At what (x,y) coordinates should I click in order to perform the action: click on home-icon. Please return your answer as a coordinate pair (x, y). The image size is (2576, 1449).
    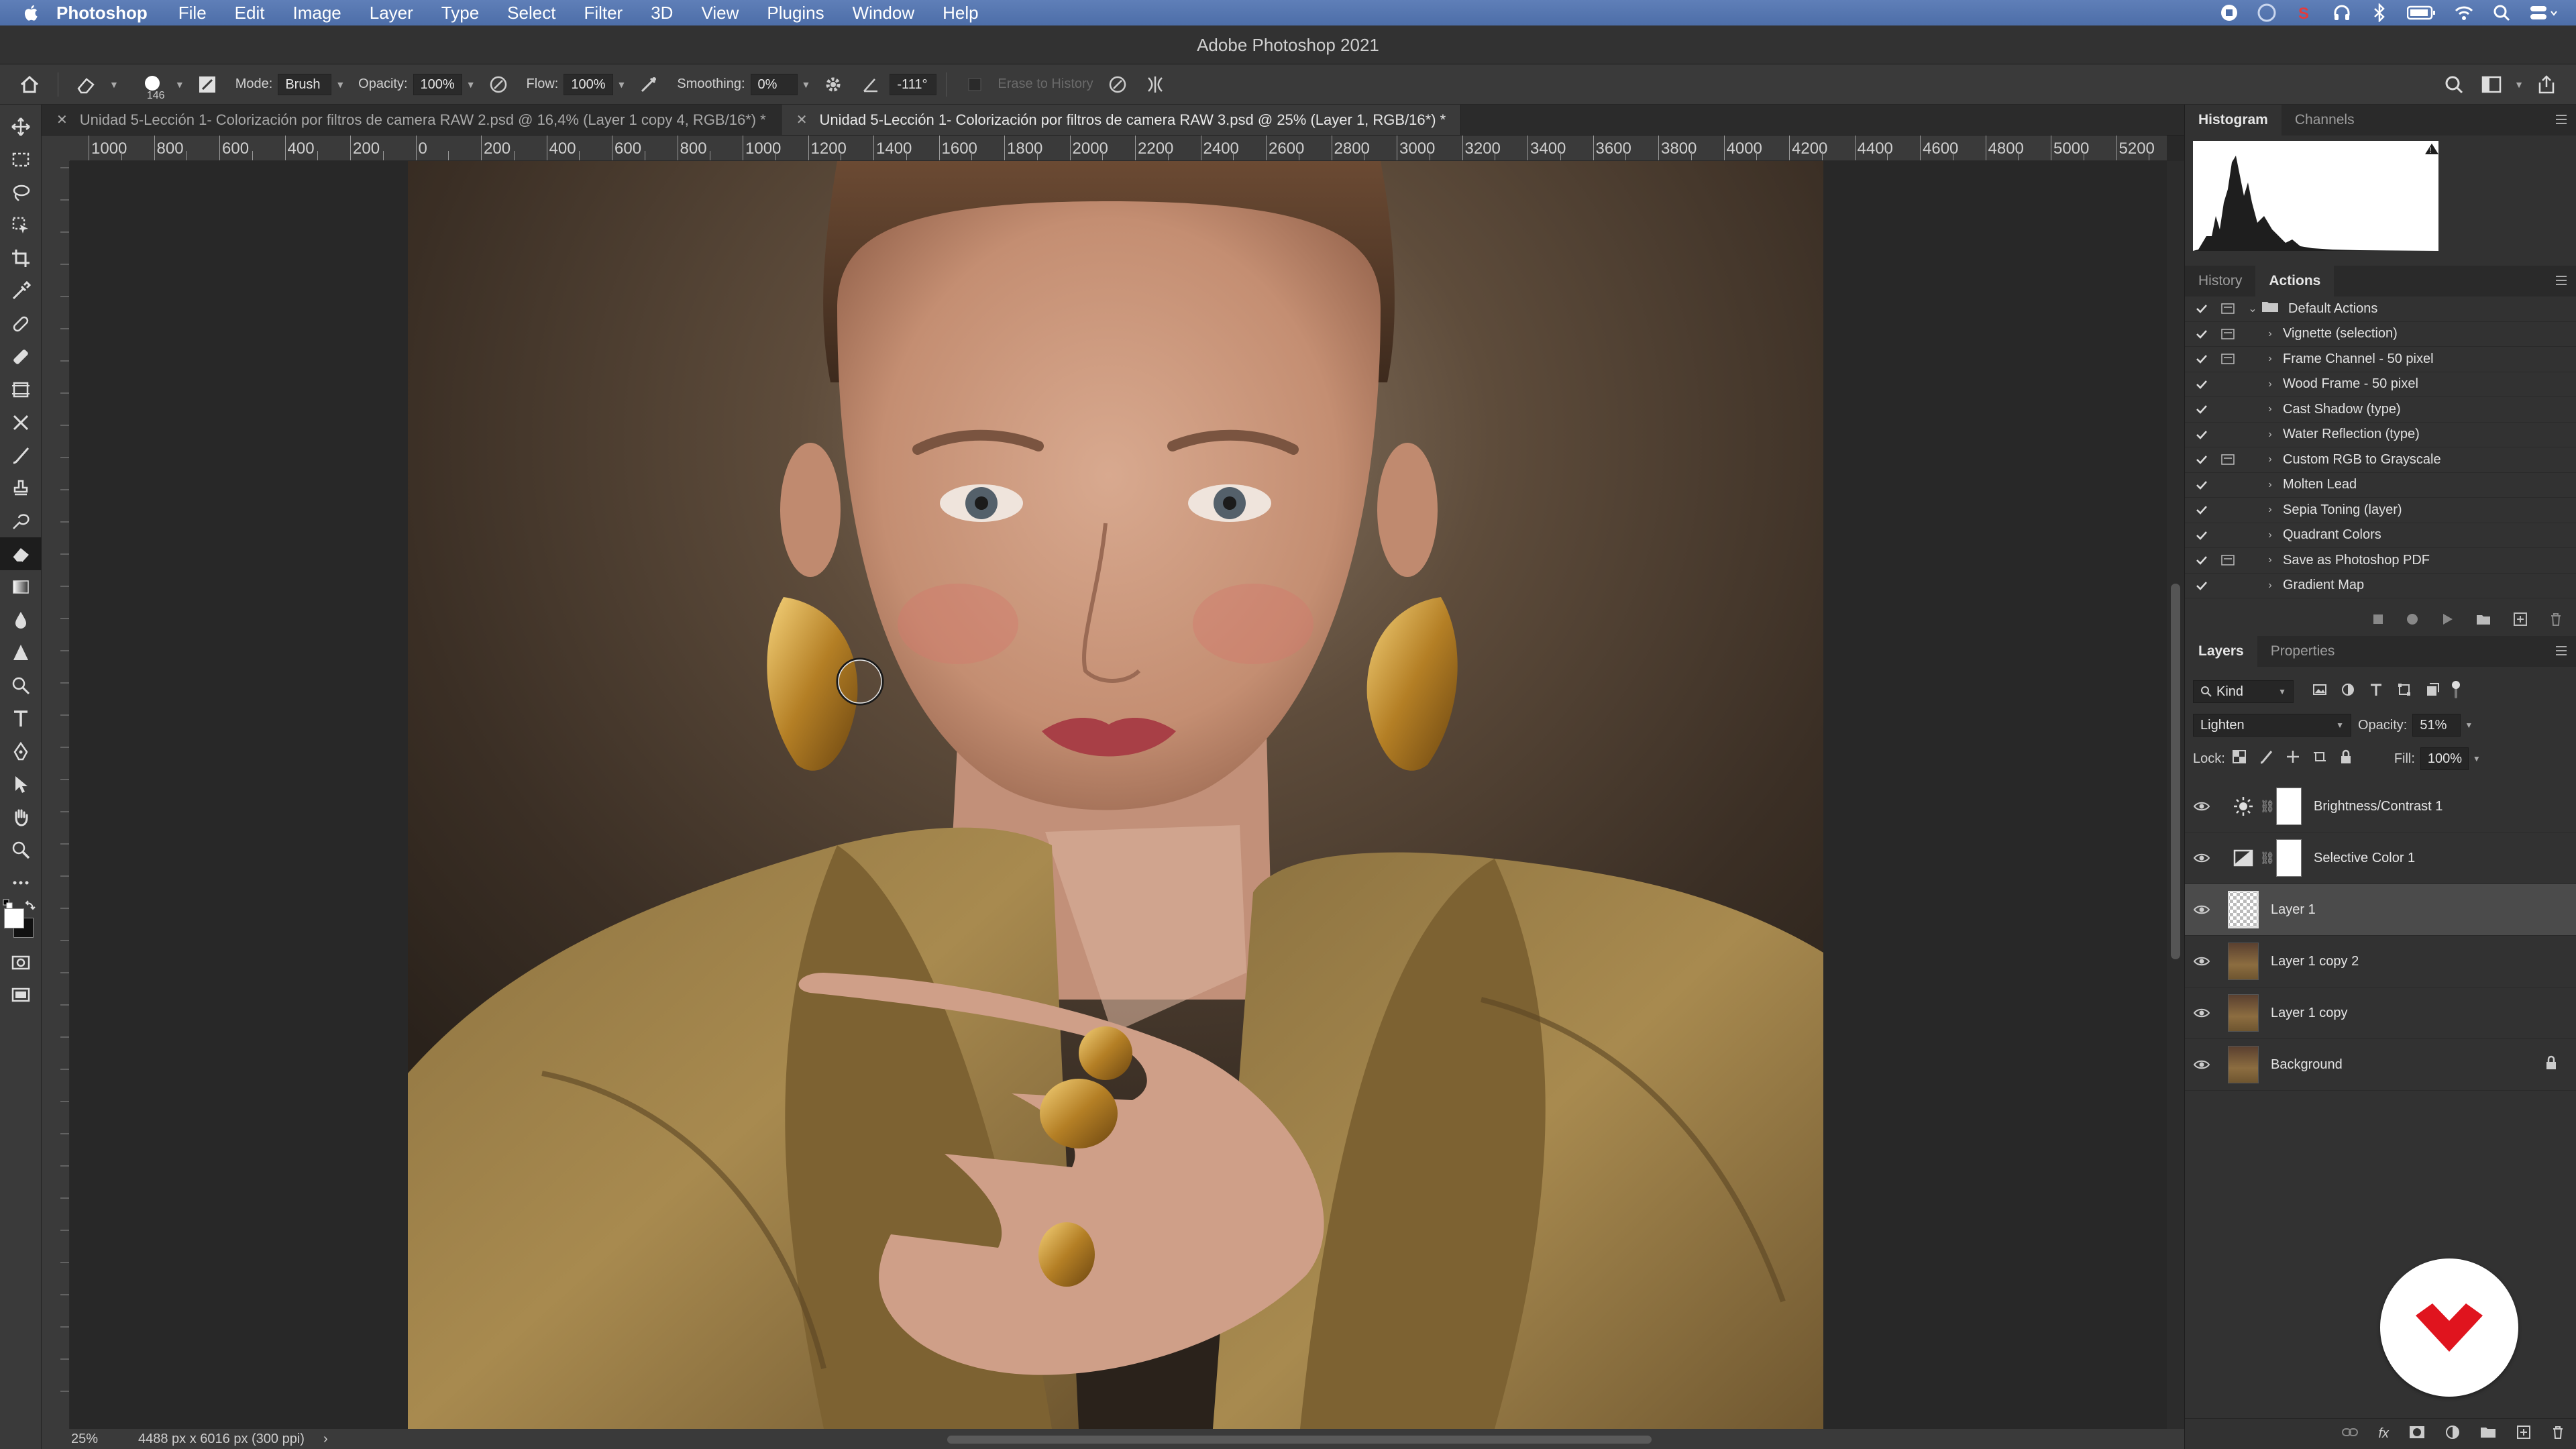
    Looking at the image, I should click on (29, 84).